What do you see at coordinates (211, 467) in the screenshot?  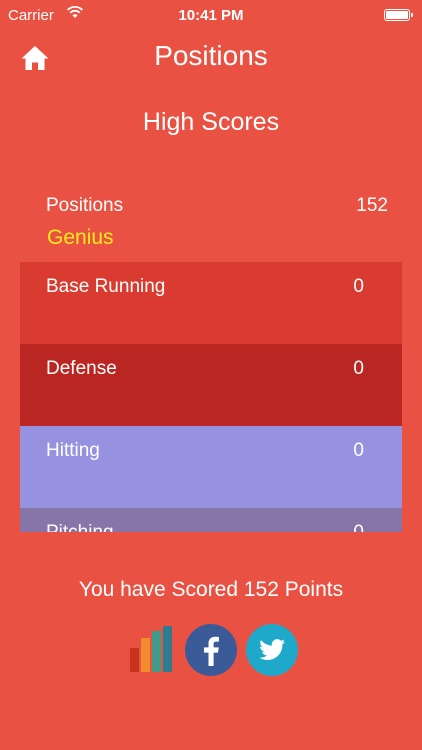 I see `category-row-hitting: Hitting 0` at bounding box center [211, 467].